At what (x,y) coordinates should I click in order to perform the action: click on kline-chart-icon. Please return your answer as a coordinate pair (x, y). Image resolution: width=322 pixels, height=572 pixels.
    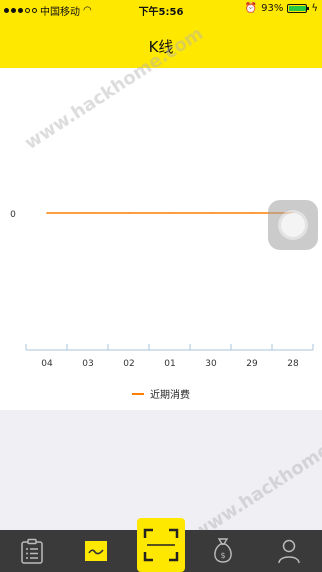
    Looking at the image, I should click on (96, 551).